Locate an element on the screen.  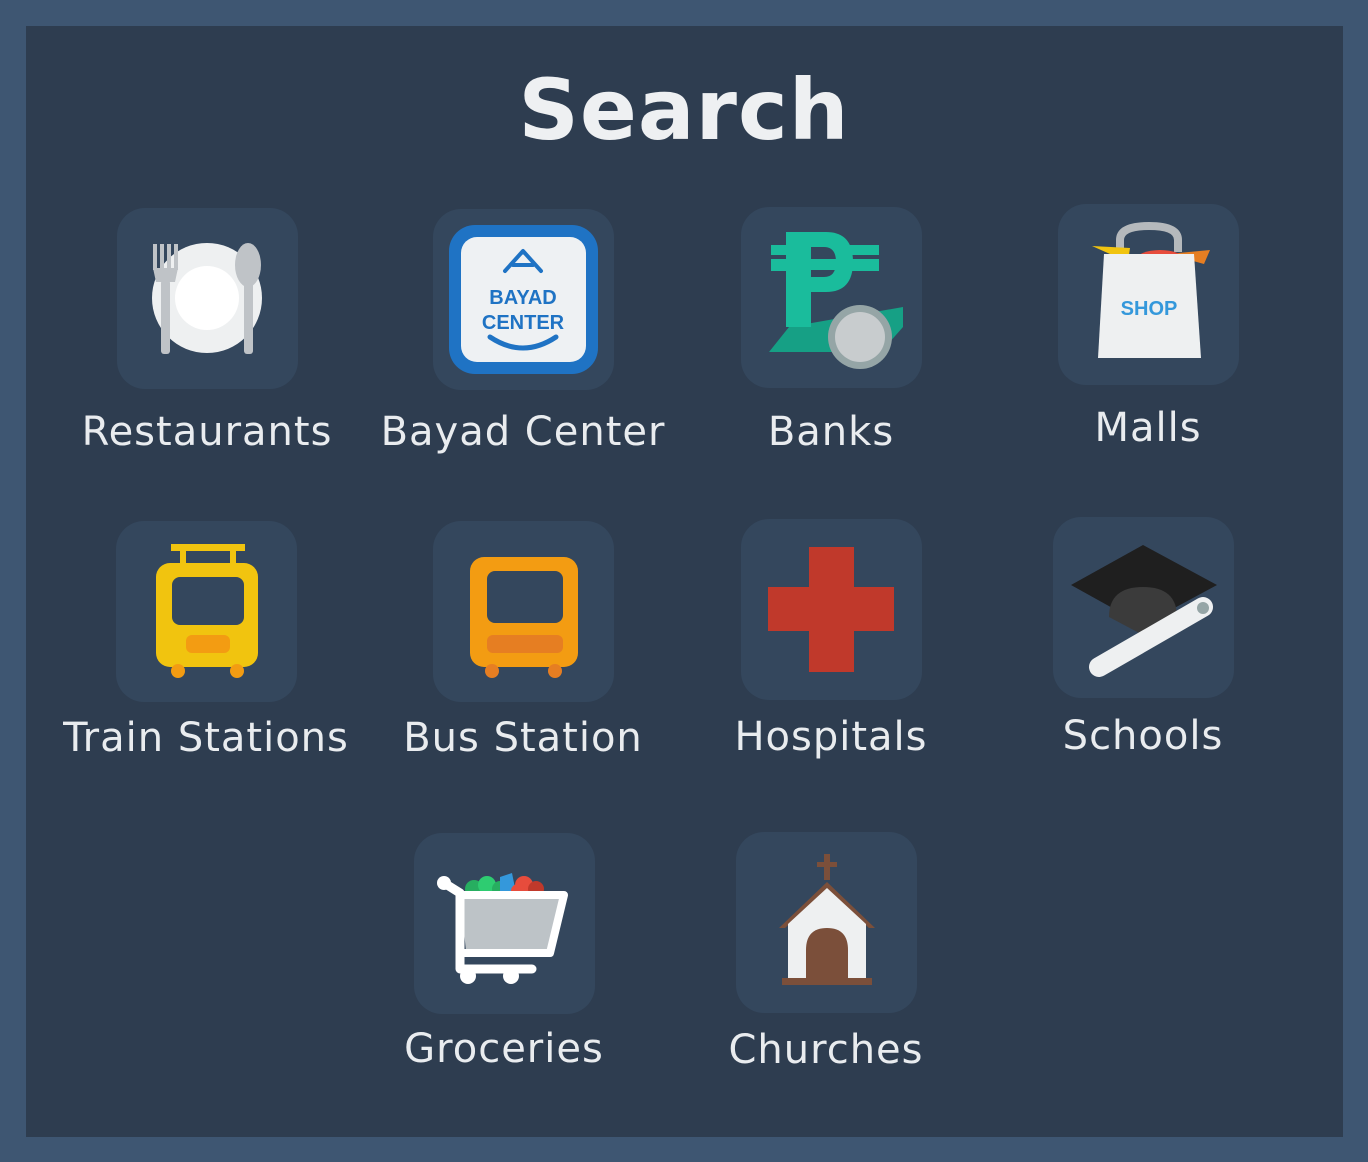
schools-icon-tile is located at coordinates (1143, 607).